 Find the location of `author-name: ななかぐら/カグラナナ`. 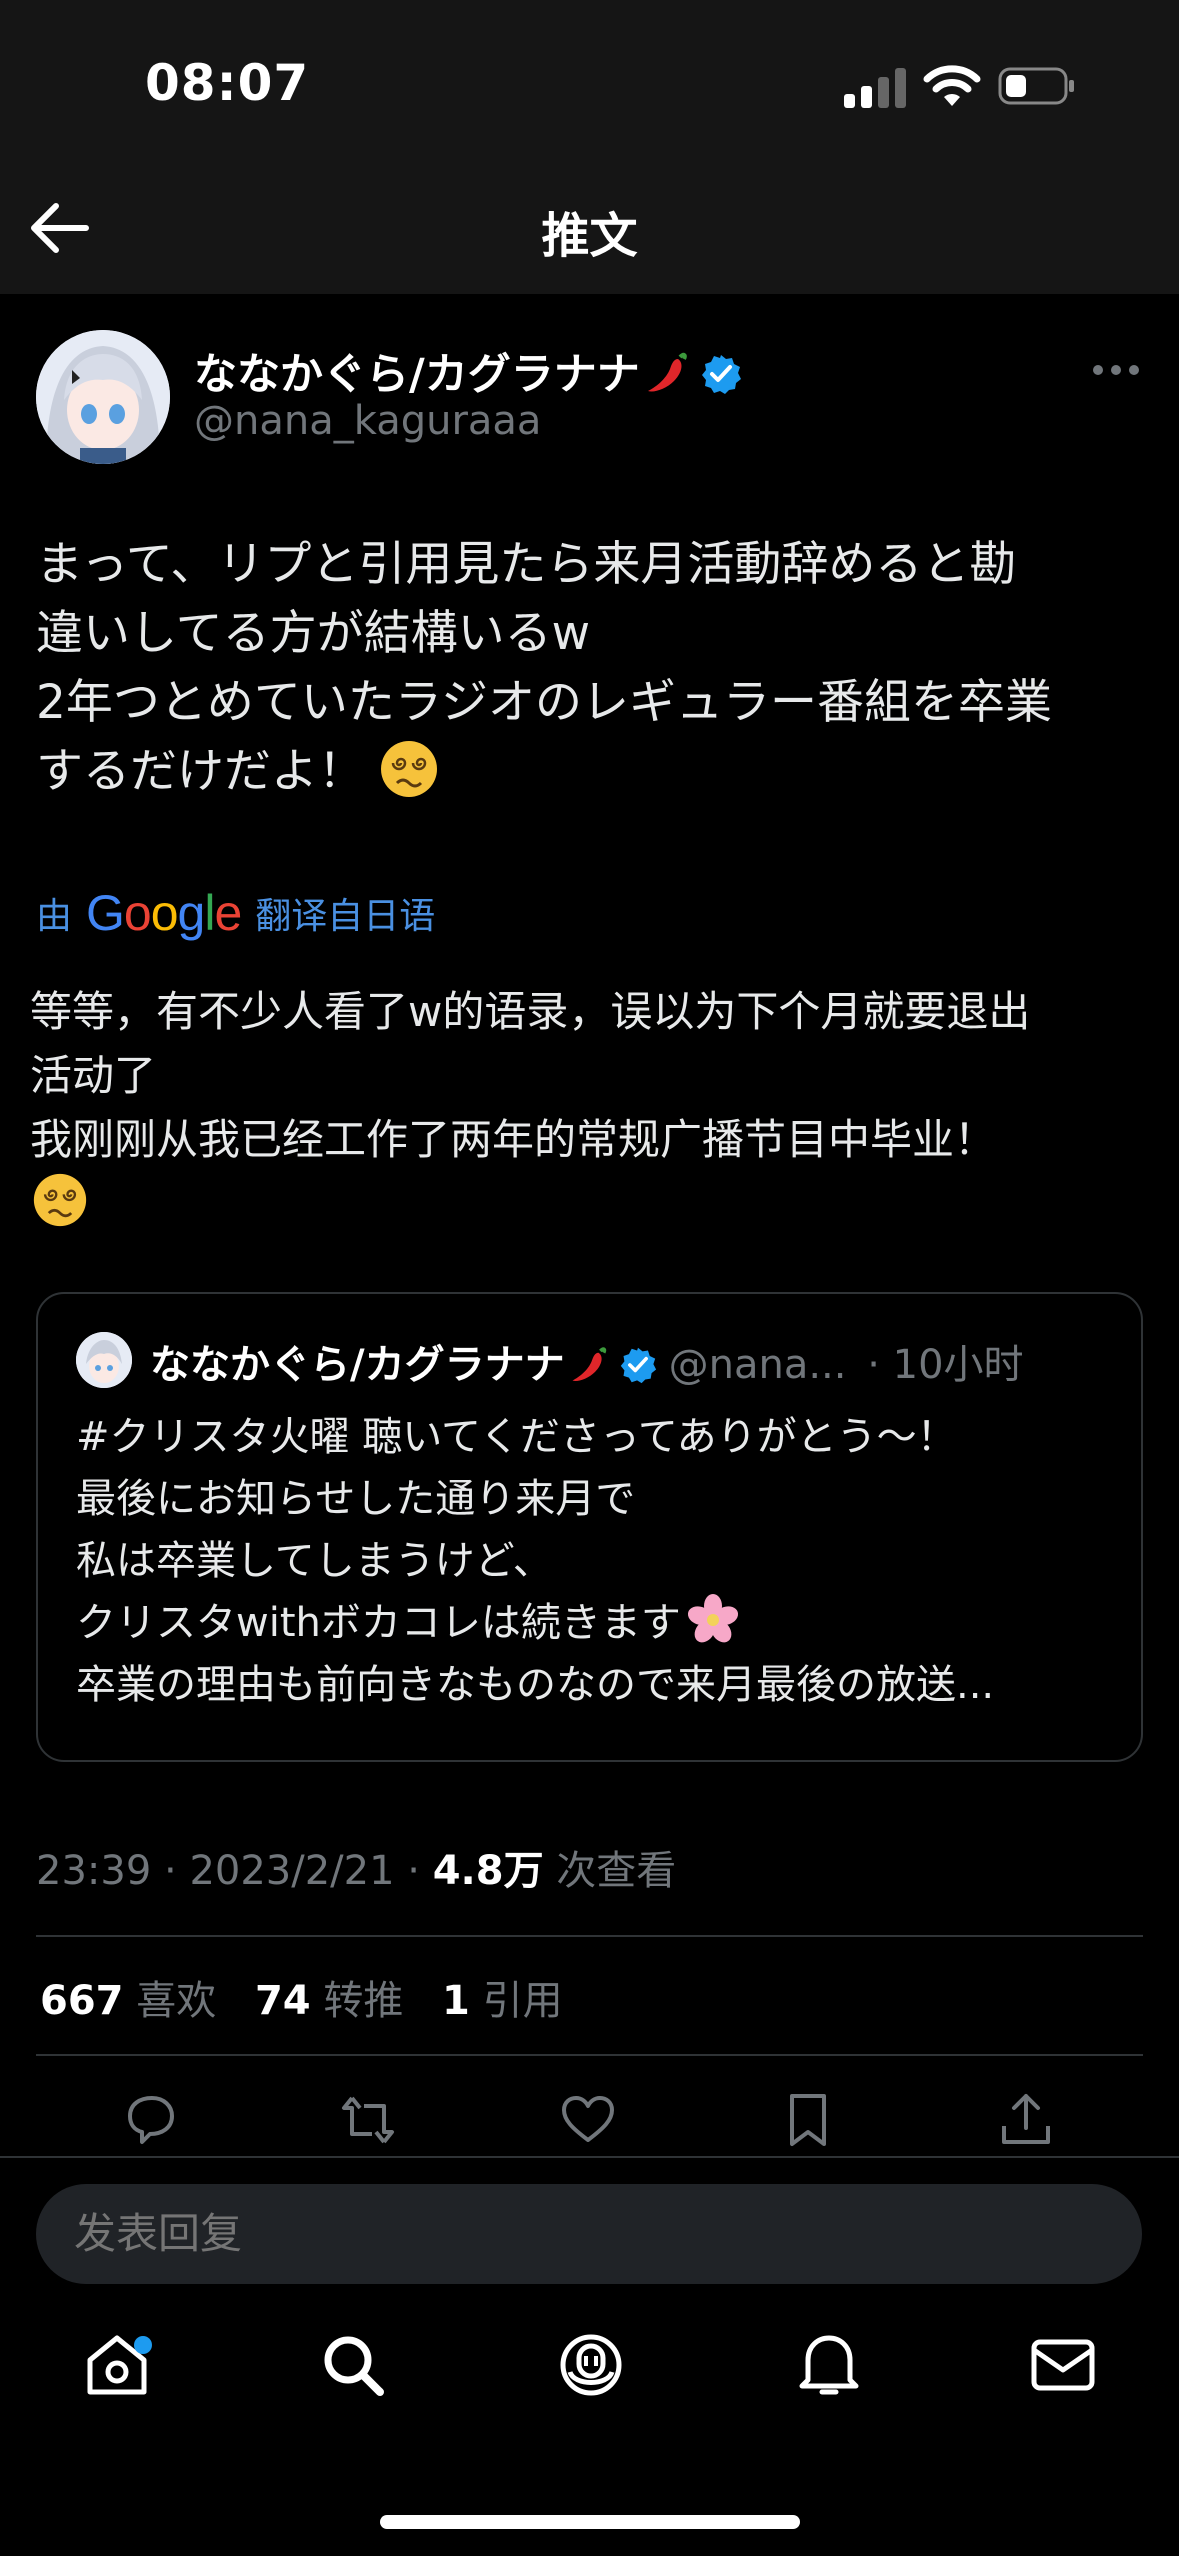

author-name: ななかぐら/カグラナナ is located at coordinates (468, 371).